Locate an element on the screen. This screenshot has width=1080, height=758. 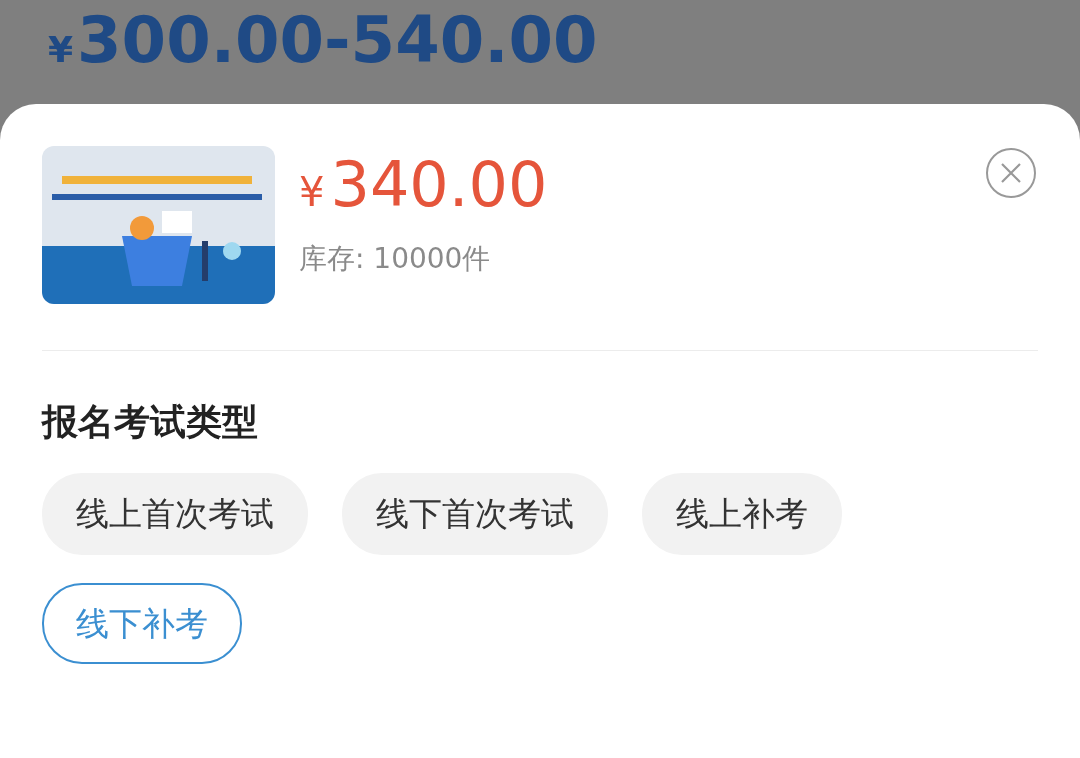
product-price: 340.00 is located at coordinates (439, 185).